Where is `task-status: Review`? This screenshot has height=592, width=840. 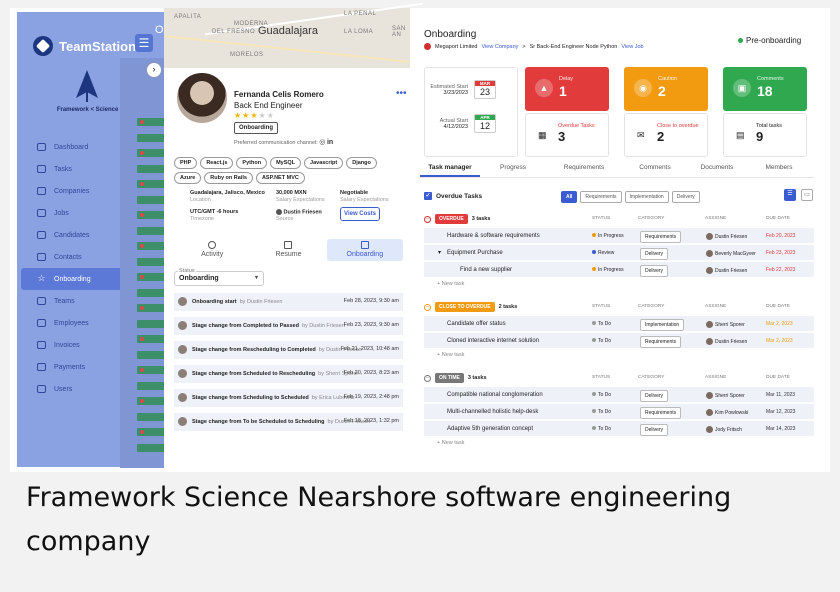
task-status: Review is located at coordinates (603, 253).